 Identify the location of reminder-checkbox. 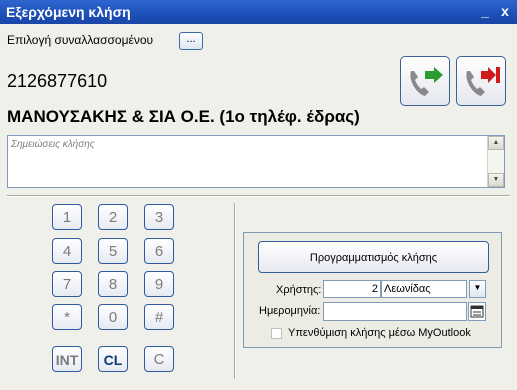
(276, 333).